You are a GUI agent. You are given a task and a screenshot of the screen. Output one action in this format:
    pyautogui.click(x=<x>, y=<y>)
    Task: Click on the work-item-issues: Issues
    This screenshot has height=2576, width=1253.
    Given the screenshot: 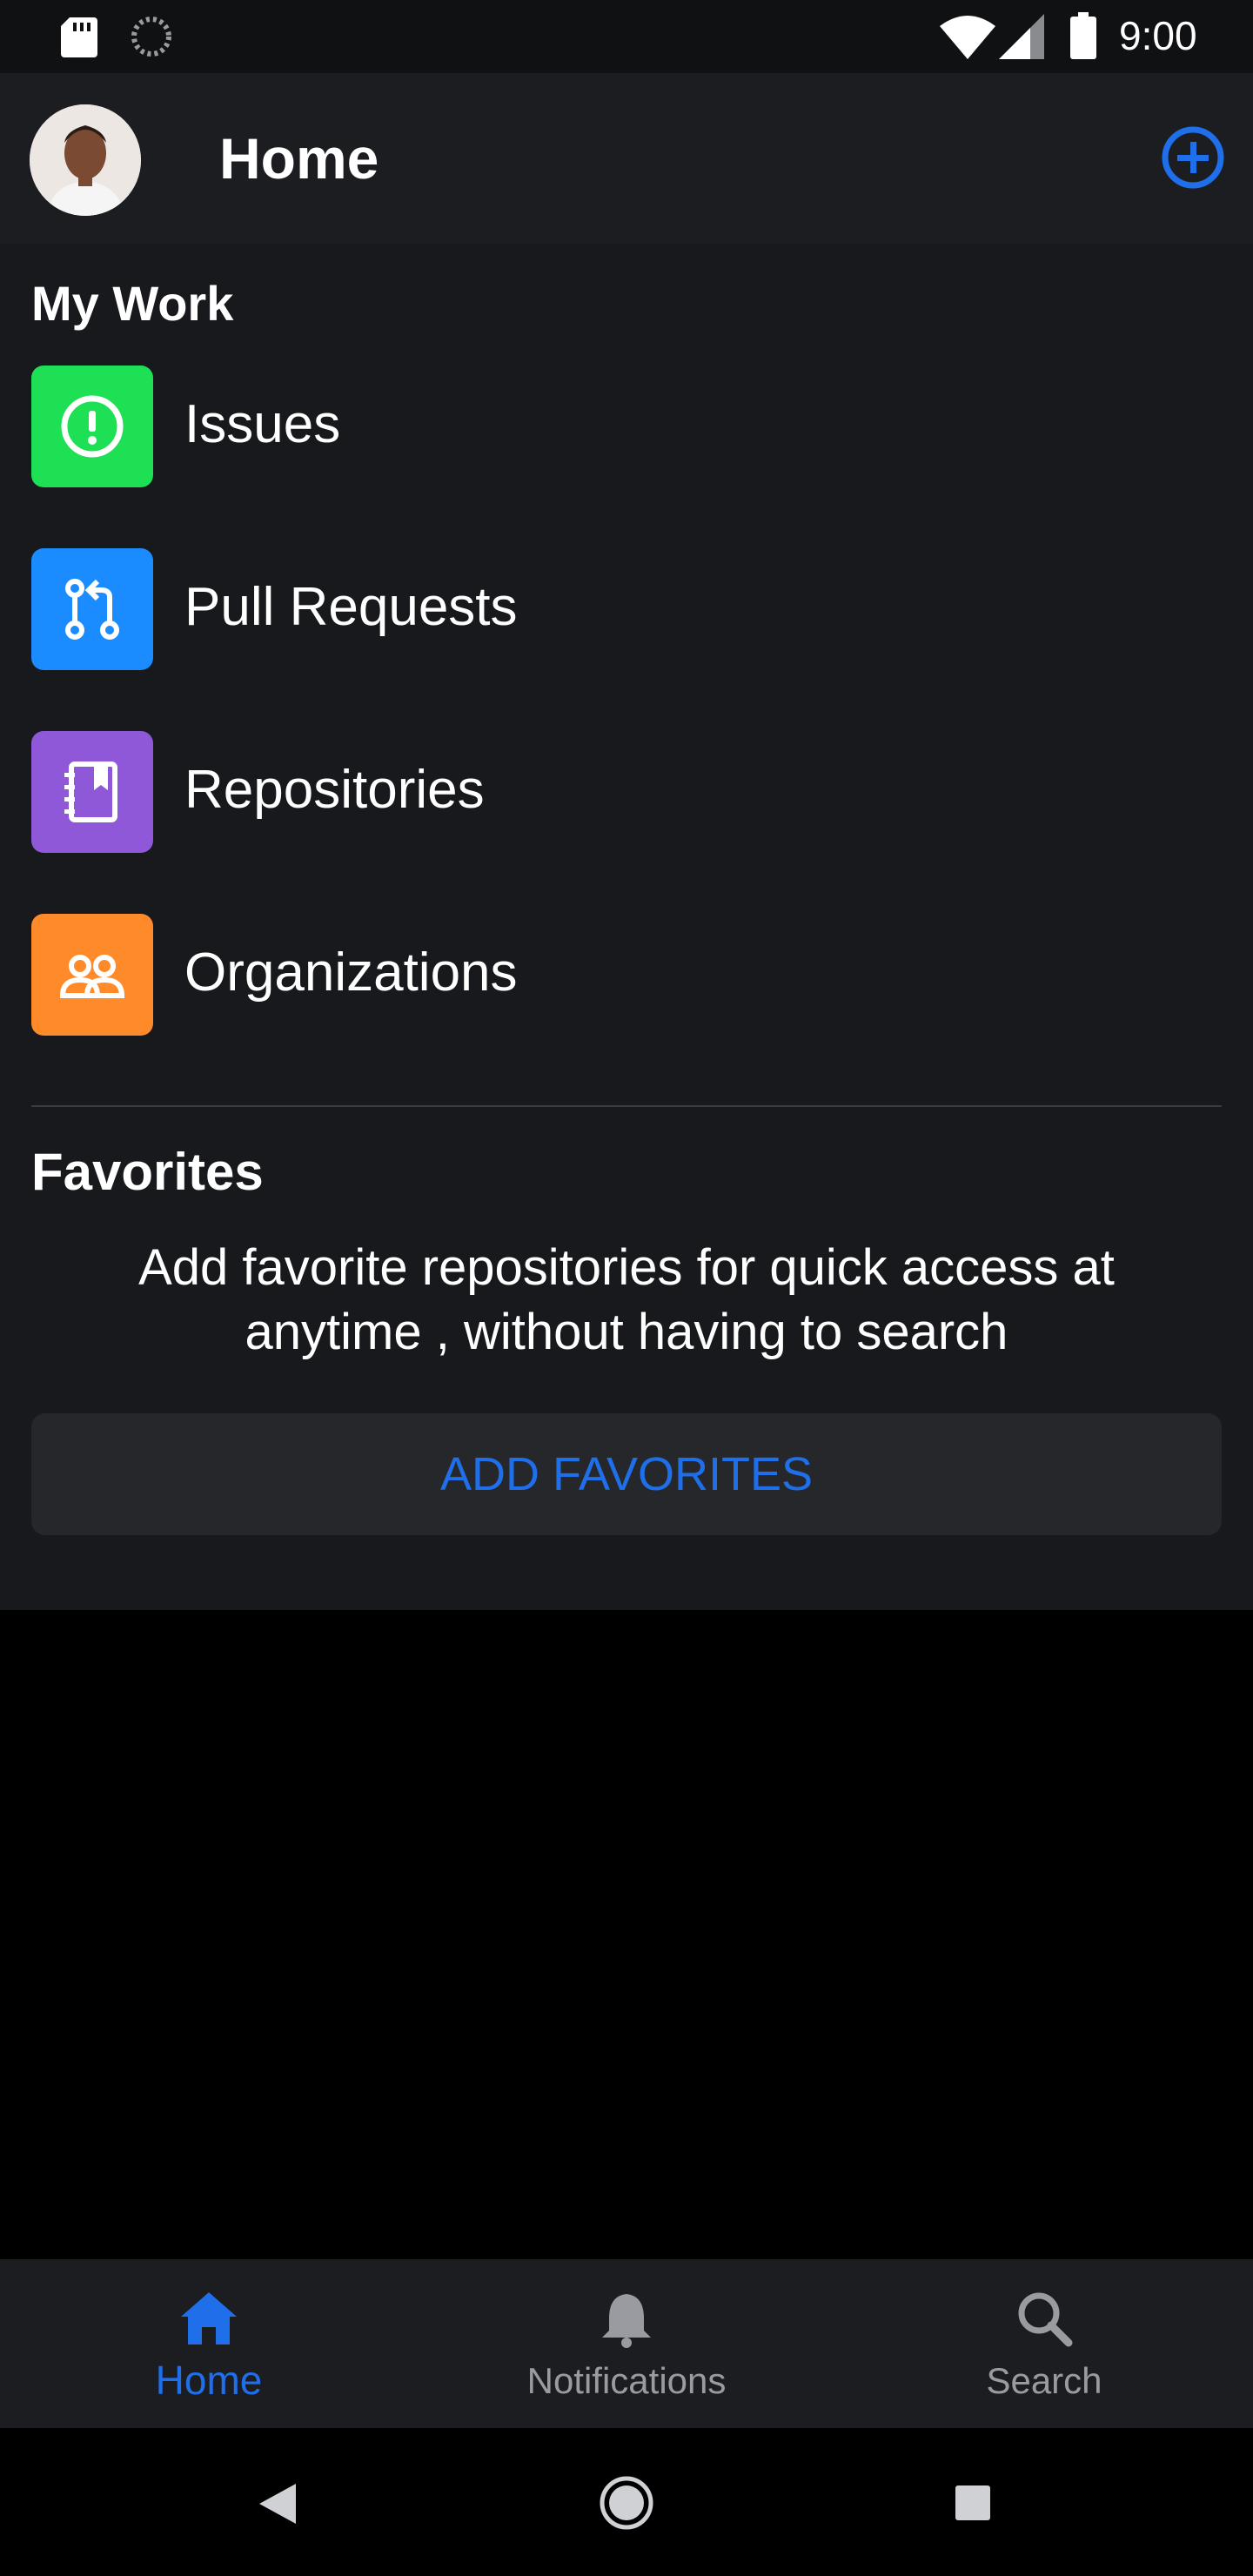 What is the action you would take?
    pyautogui.click(x=626, y=417)
    